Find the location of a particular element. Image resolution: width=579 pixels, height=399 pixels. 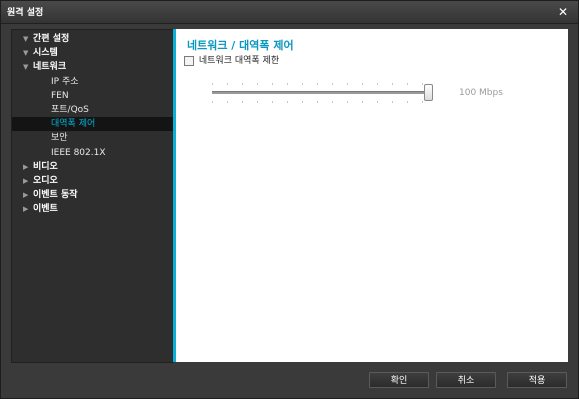

bandwidth-limit-row: 네트워크 대역폭 제한 is located at coordinates (231, 61).